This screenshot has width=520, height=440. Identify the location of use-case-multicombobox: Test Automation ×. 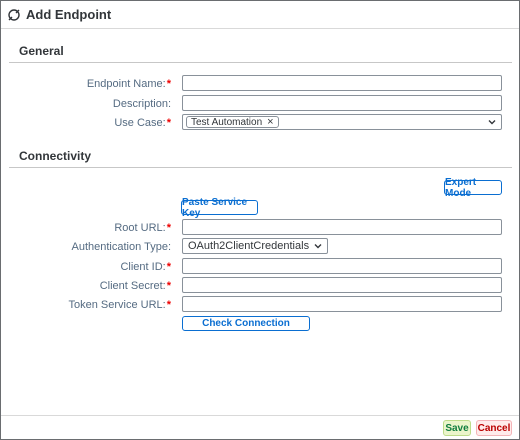
(342, 122).